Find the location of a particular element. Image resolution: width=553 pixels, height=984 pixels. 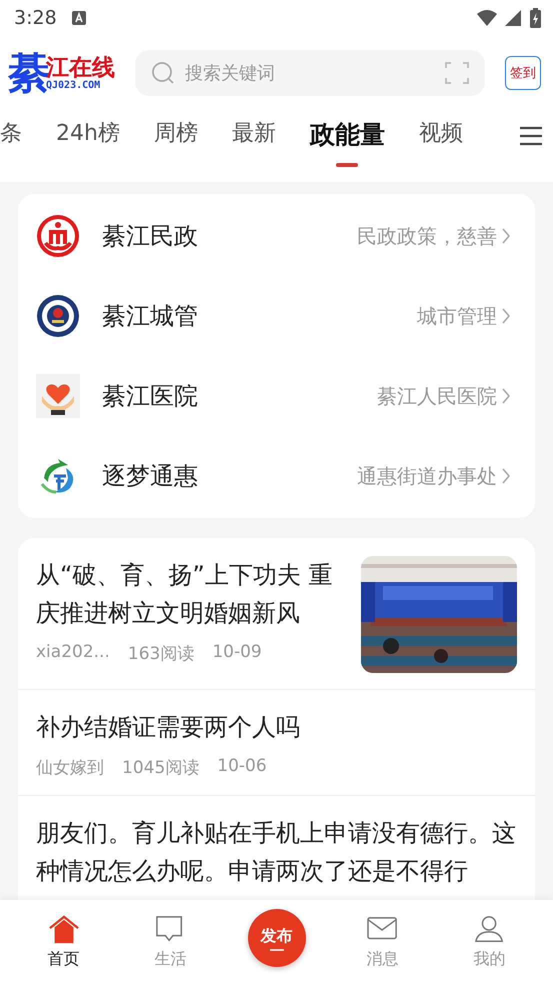

logo-domain: QJ023.COM is located at coordinates (74, 86).